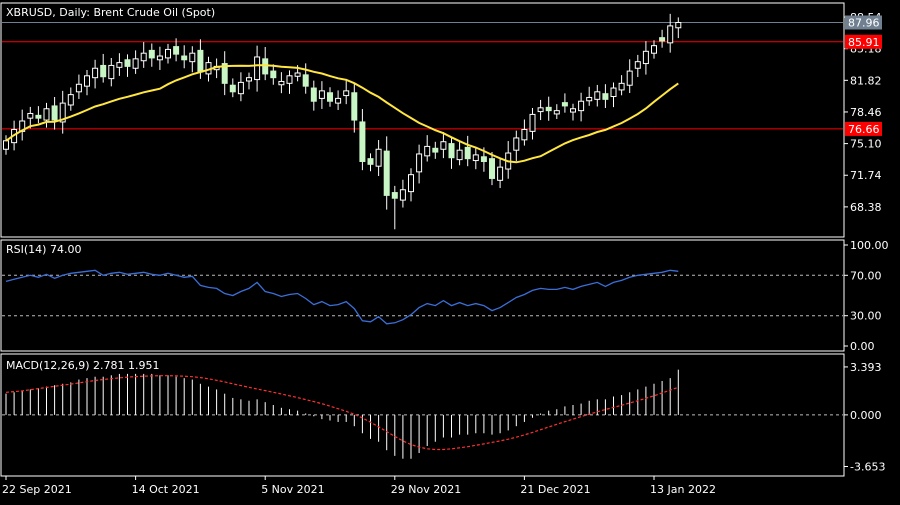 This screenshot has height=505, width=900. I want to click on x-tick-label: 5 Nov 2021, so click(292, 489).